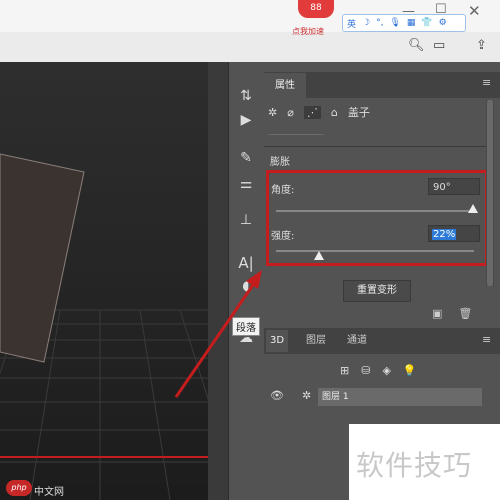  Describe the element at coordinates (414, 465) in the screenshot. I see `watermark-text: 软件技巧` at that location.